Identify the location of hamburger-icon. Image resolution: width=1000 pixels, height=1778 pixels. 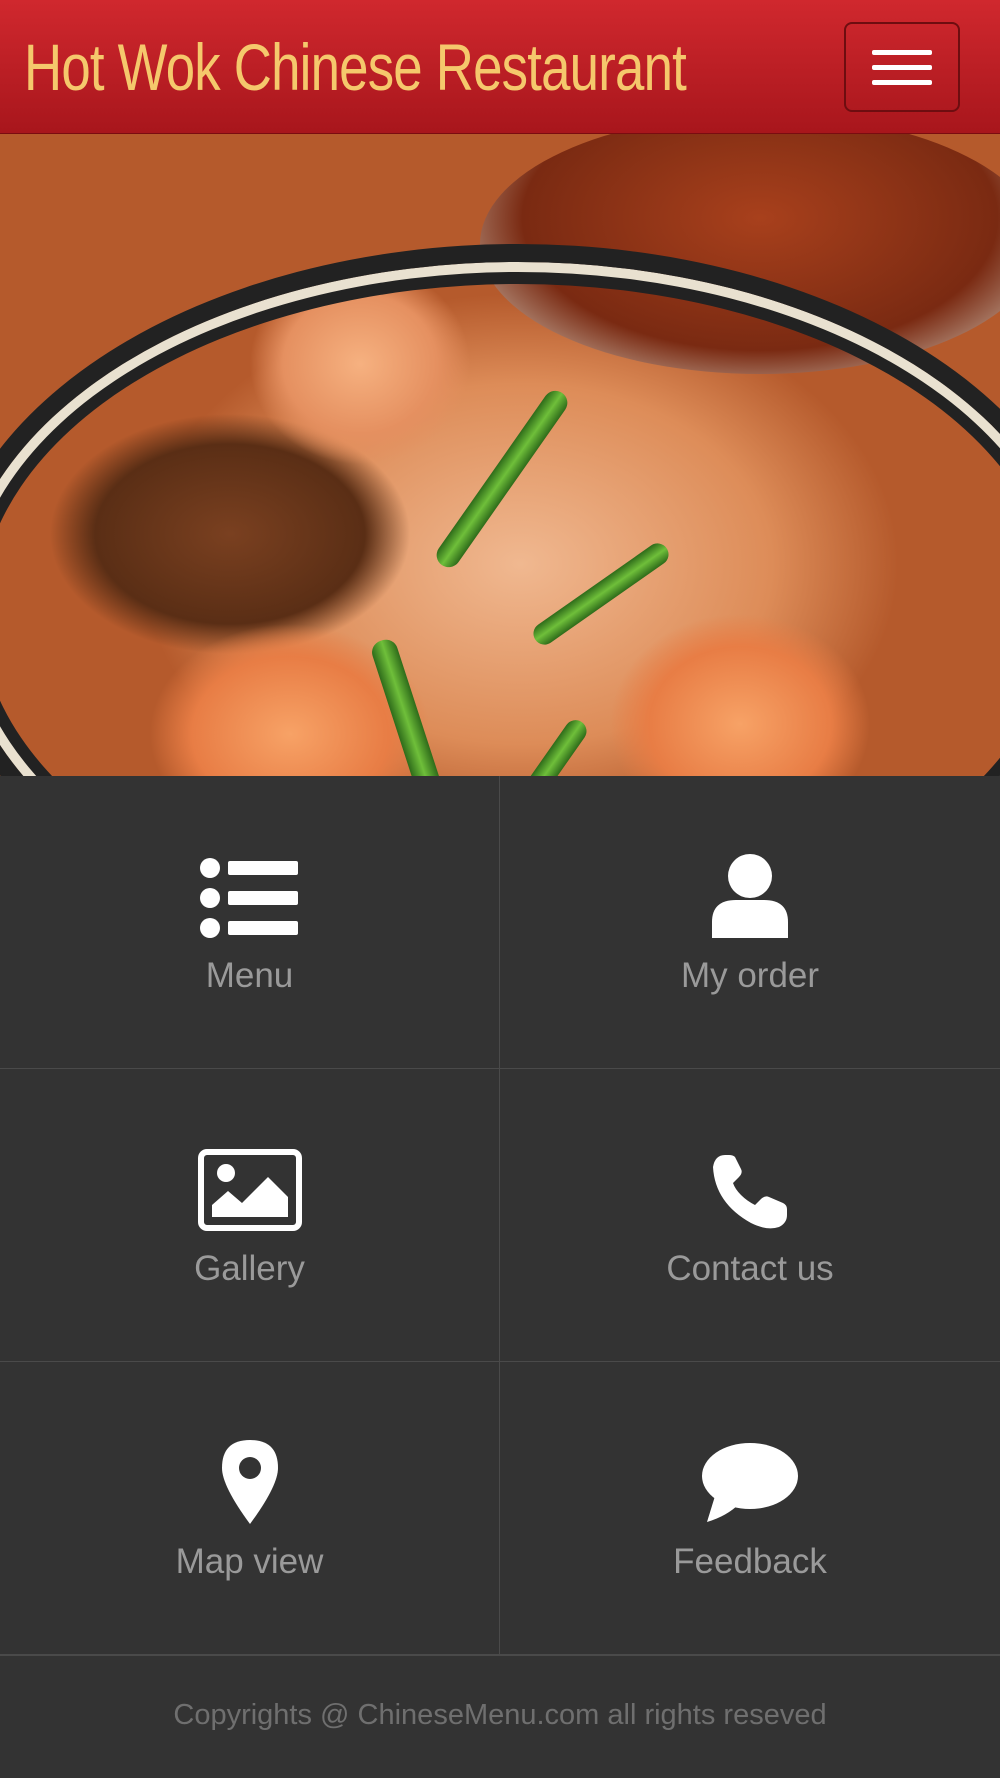
(902, 52).